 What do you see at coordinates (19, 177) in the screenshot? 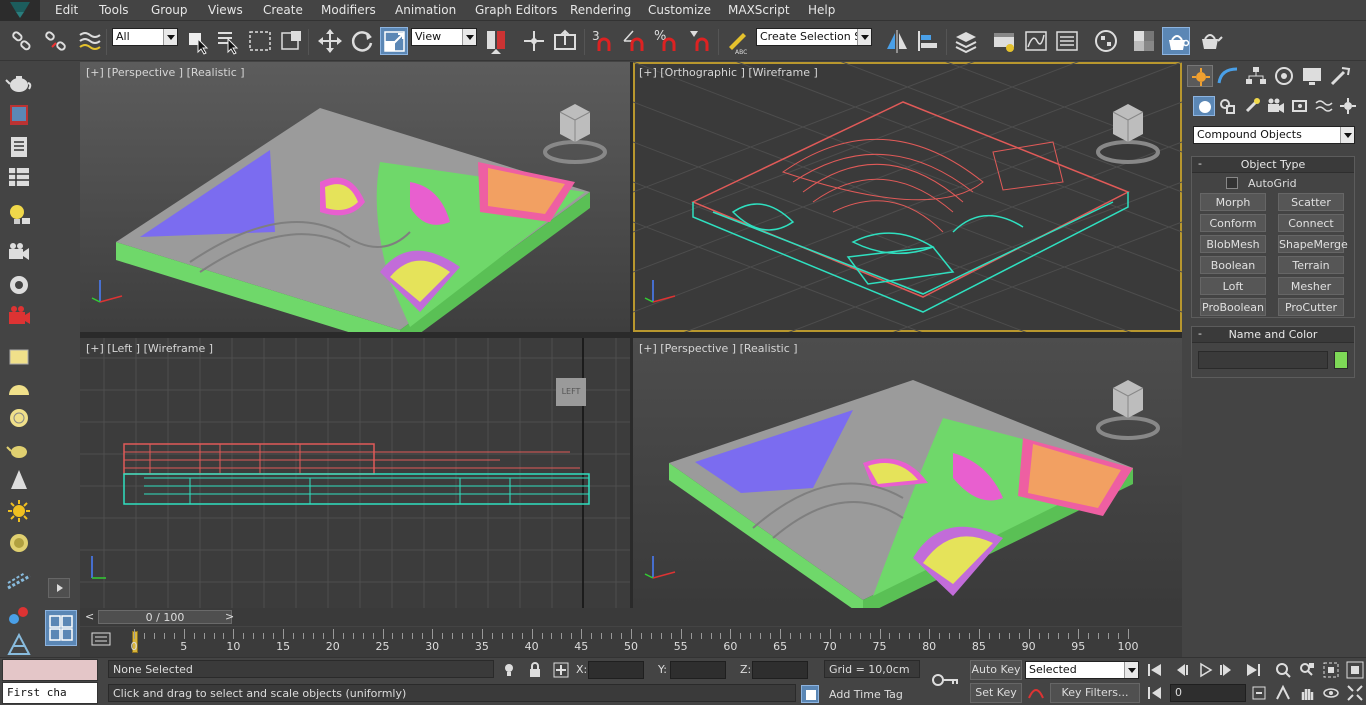
I see `table-icon` at bounding box center [19, 177].